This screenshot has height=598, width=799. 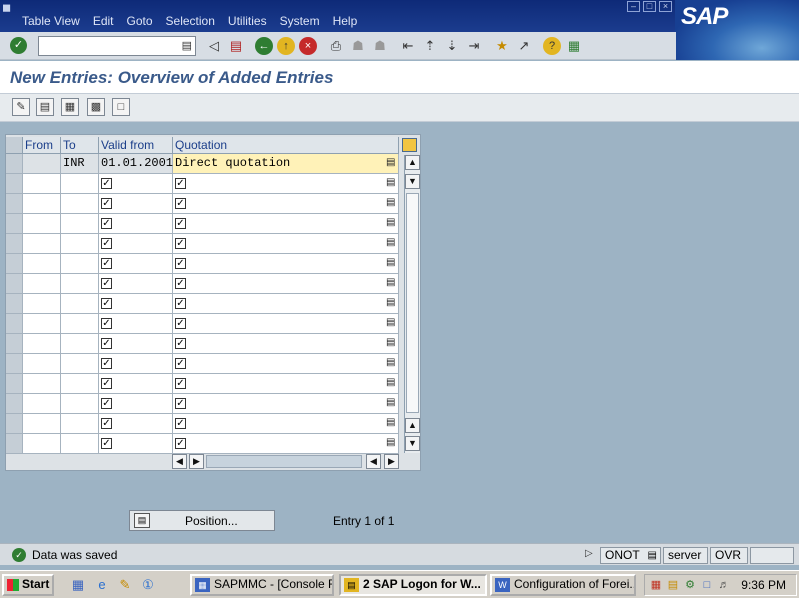 I want to click on menu-table-view: Table View, so click(x=51, y=21).